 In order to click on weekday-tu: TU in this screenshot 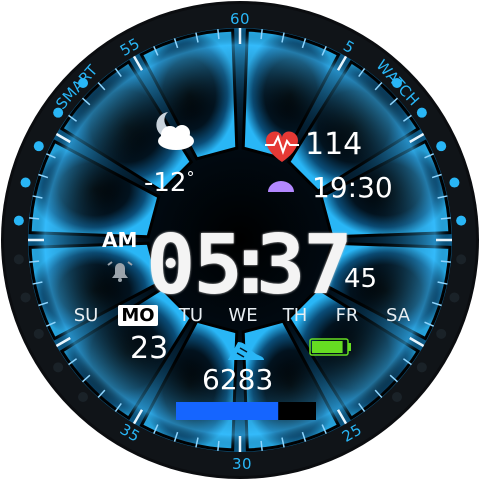, I will do `click(191, 315)`.